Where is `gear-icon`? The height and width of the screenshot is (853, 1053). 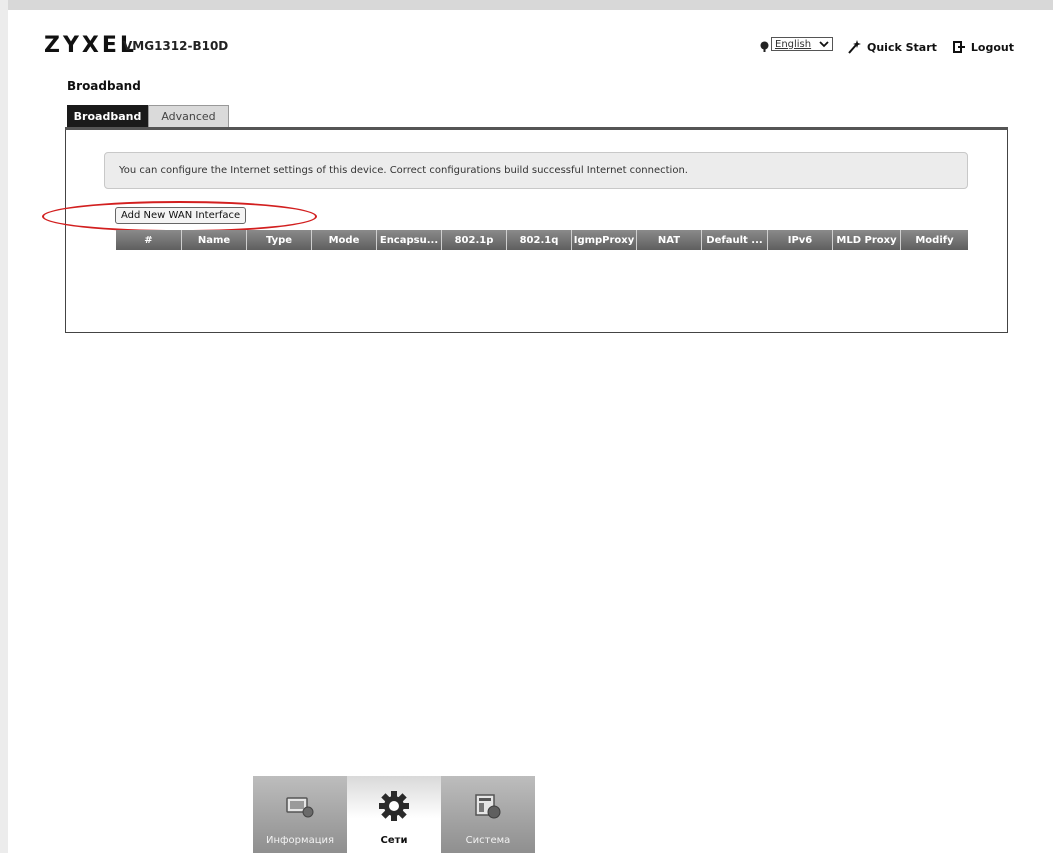 gear-icon is located at coordinates (394, 806).